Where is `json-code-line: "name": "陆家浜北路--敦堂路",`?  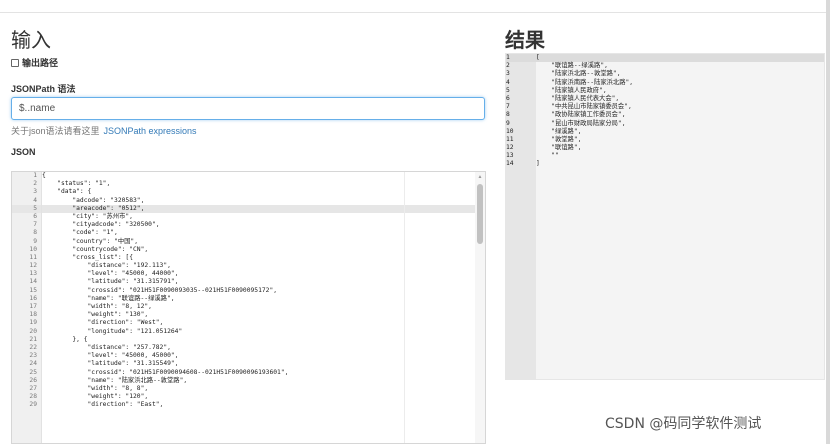 json-code-line: "name": "陆家浜北路--敦堂路", is located at coordinates (258, 381).